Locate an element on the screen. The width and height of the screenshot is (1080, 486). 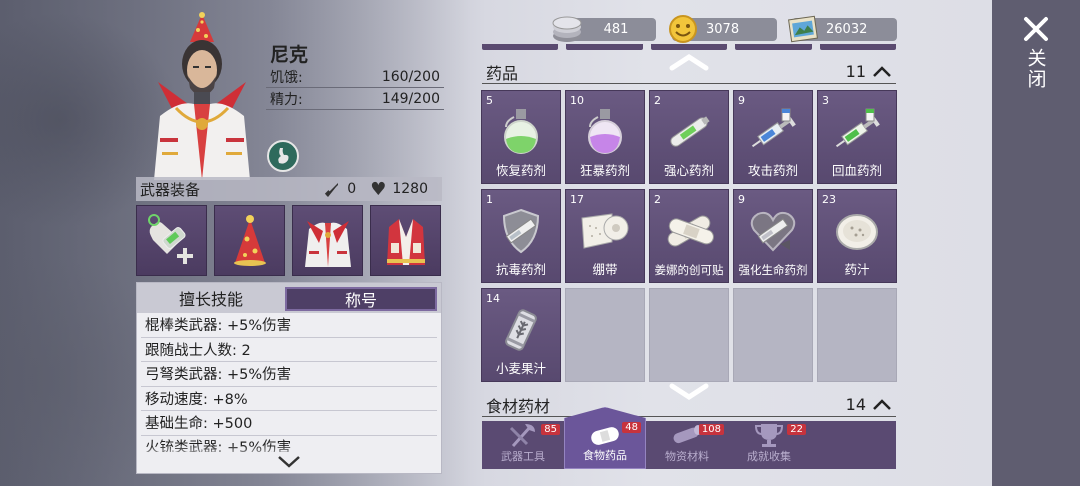
food-medicine-icon is located at coordinates (605, 436).